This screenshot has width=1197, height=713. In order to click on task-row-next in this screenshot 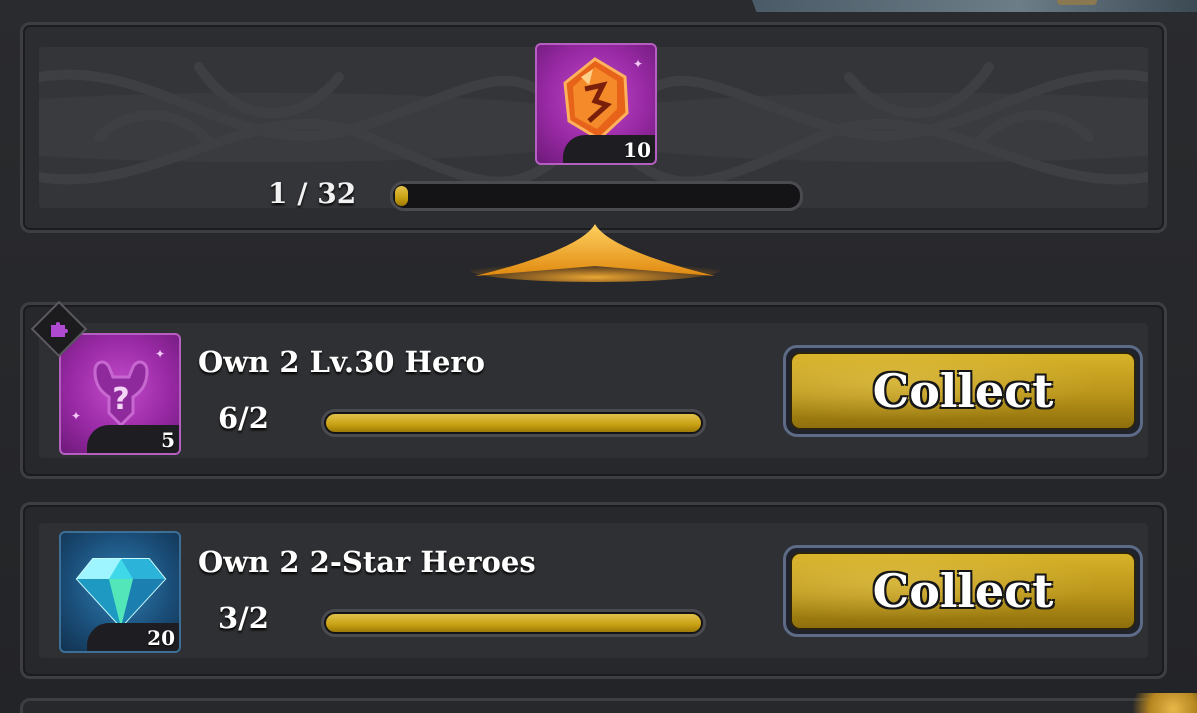, I will do `click(593, 705)`.